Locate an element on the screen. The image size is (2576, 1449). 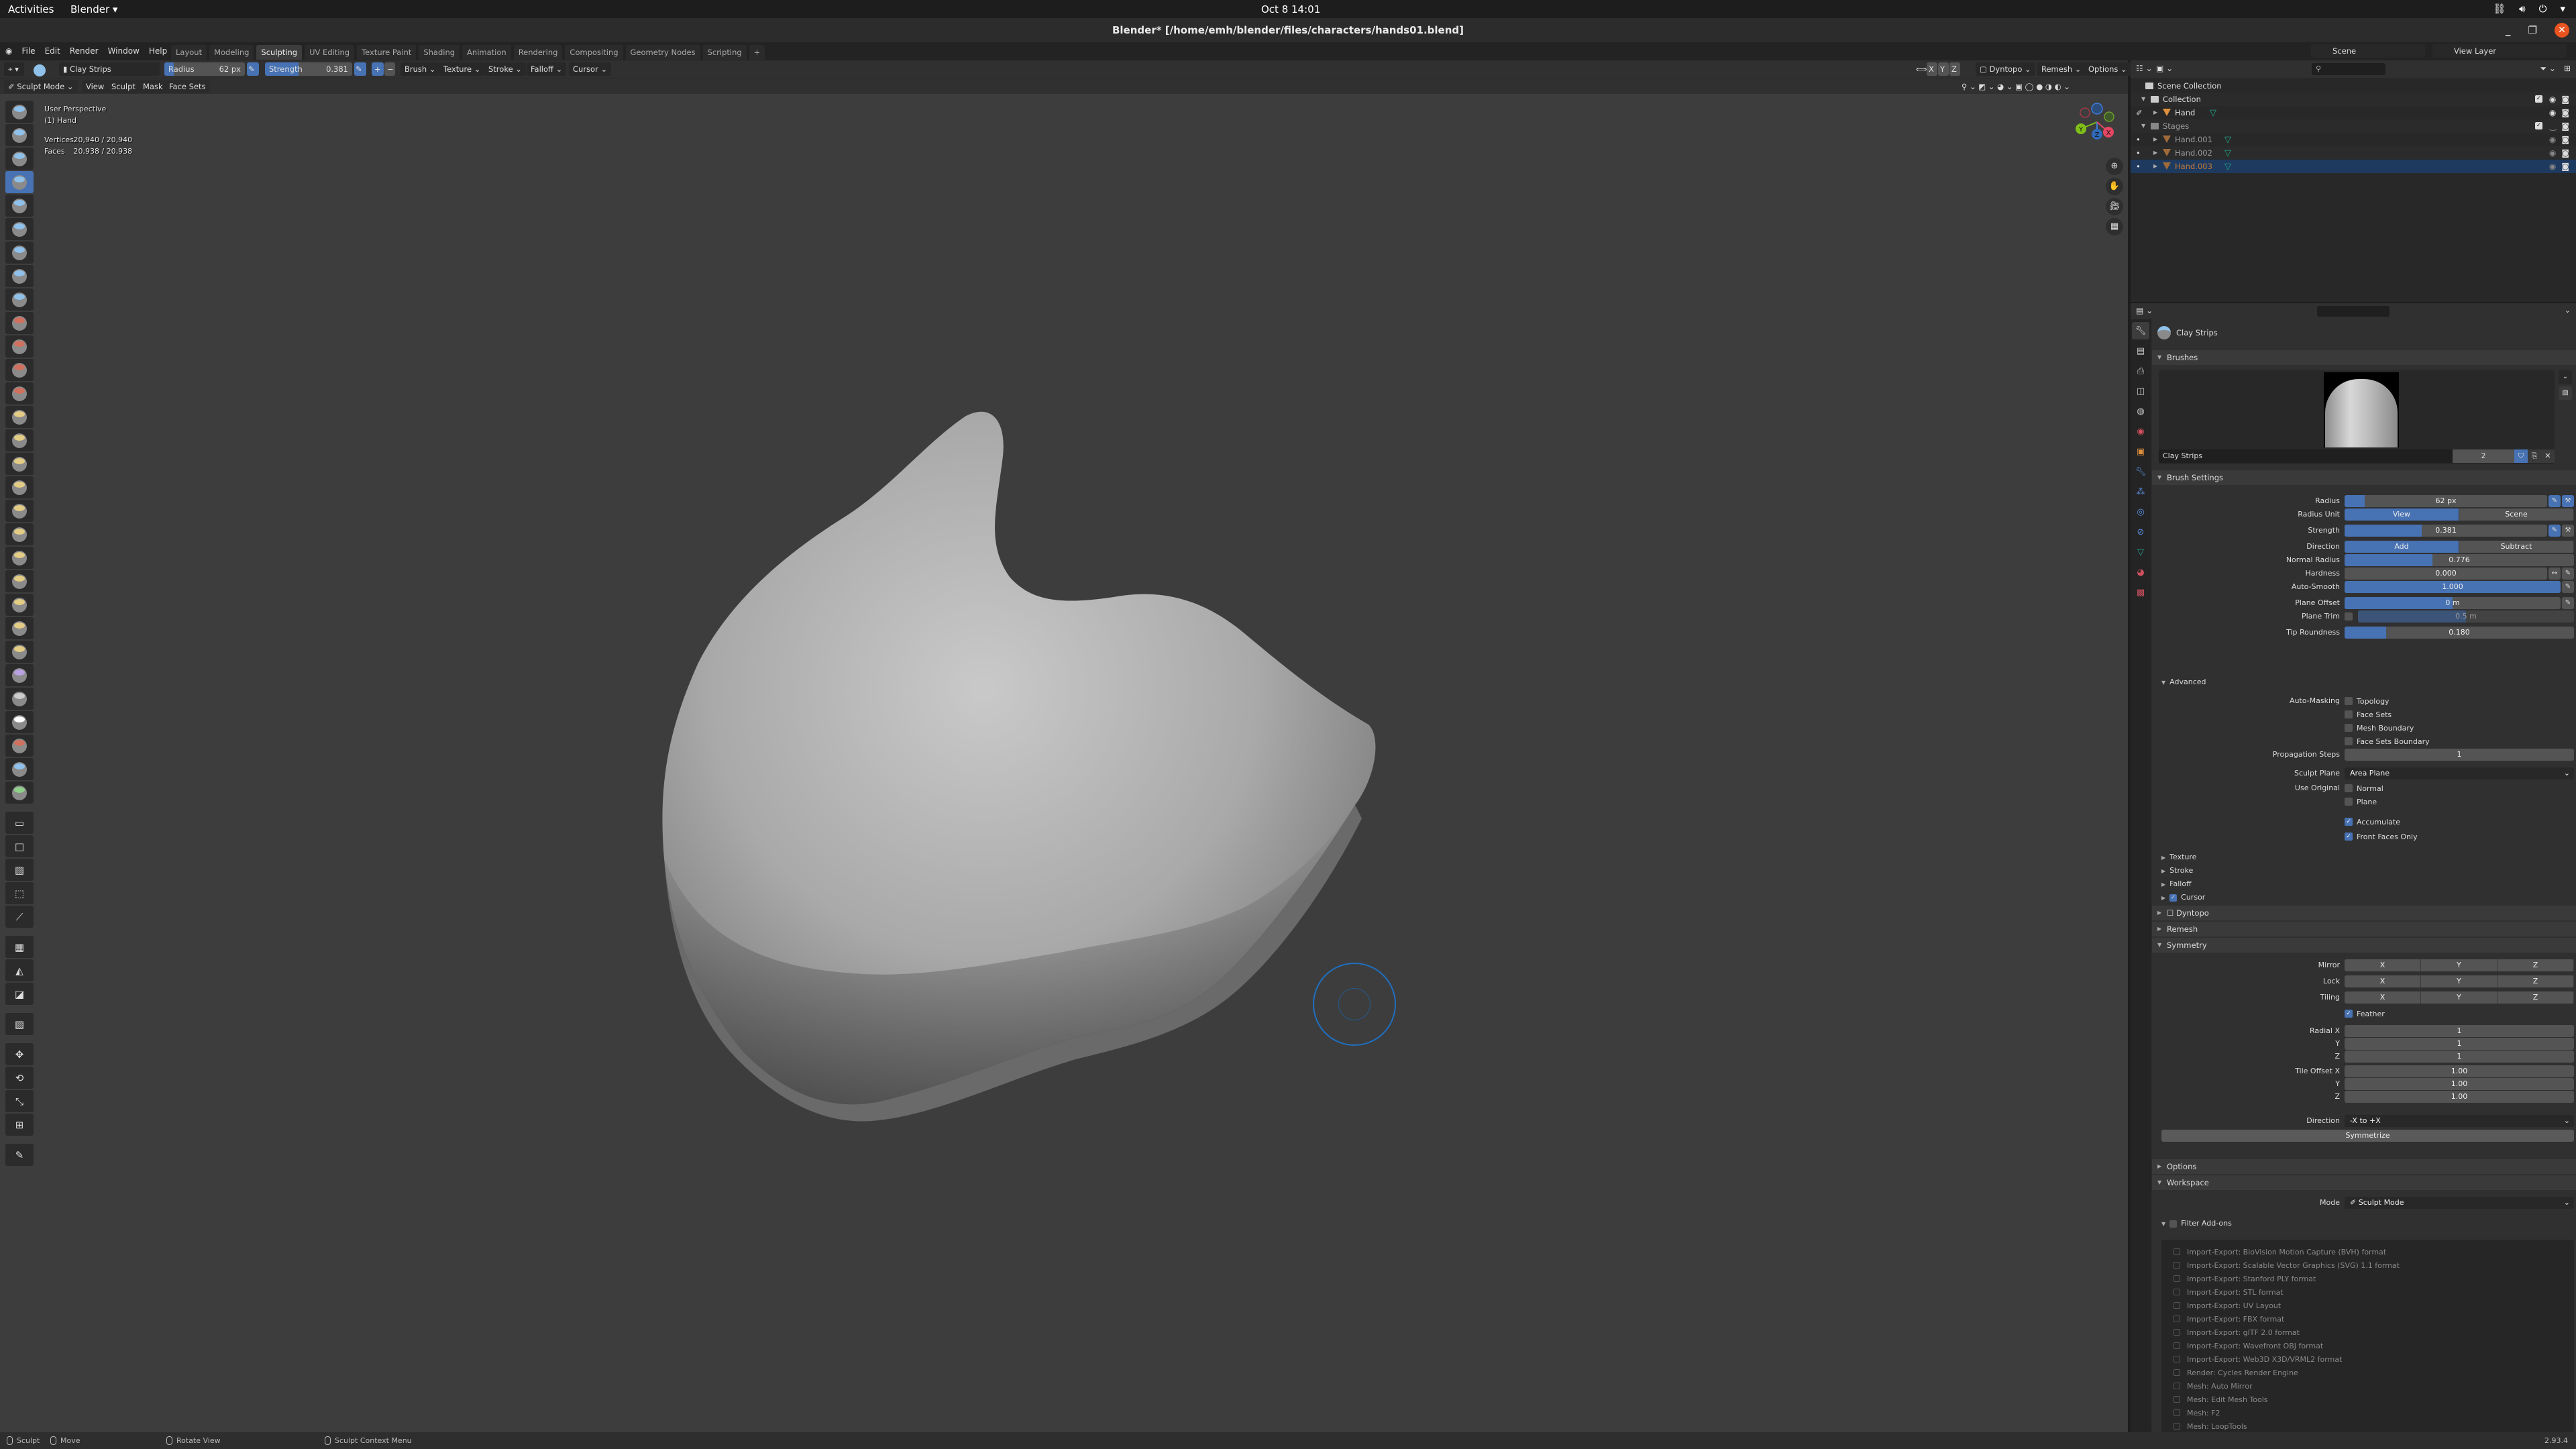
tool-pinch is located at coordinates (19, 440).